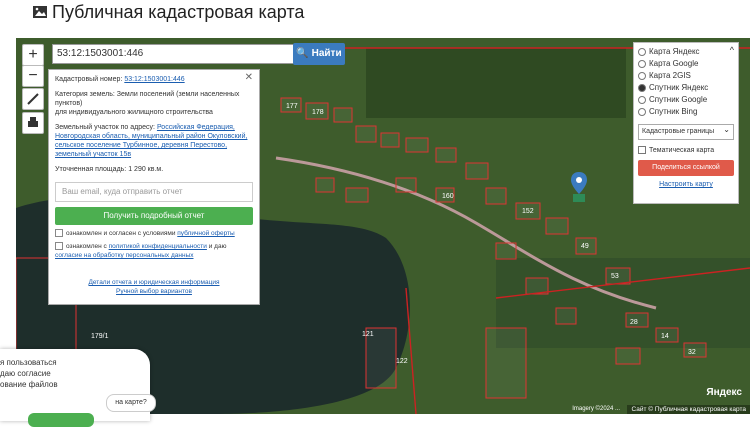 Image resolution: width=750 pixels, height=427 pixels. I want to click on search-button: 🔍 Найти, so click(319, 54).